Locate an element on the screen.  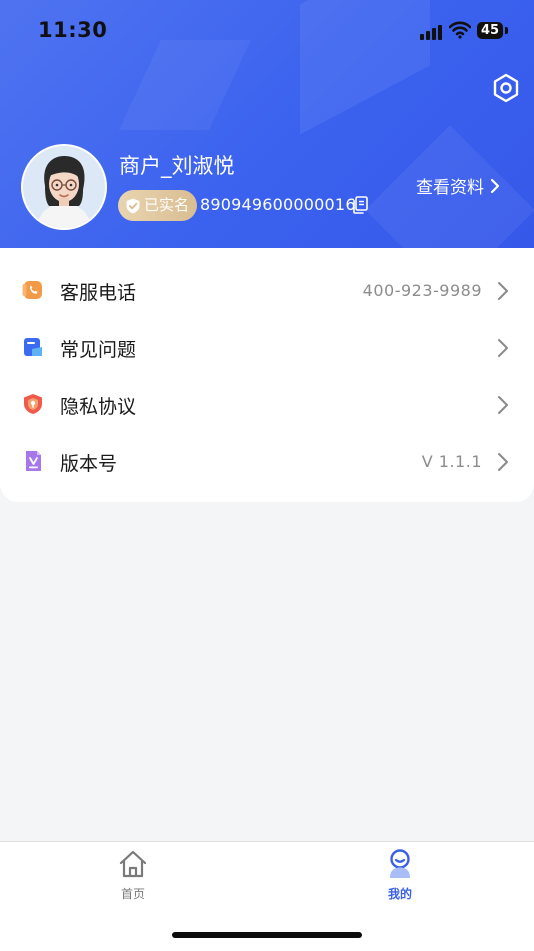
faq-icon is located at coordinates (33, 347).